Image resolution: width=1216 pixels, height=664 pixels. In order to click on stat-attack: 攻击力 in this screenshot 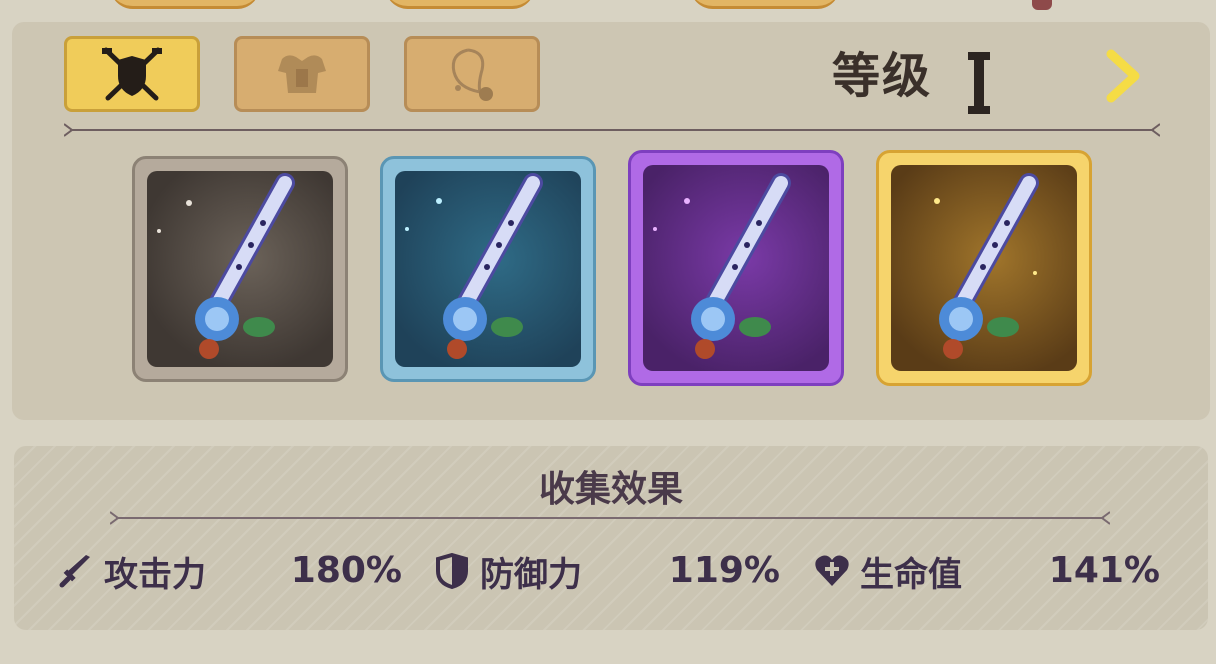, I will do `click(132, 571)`.